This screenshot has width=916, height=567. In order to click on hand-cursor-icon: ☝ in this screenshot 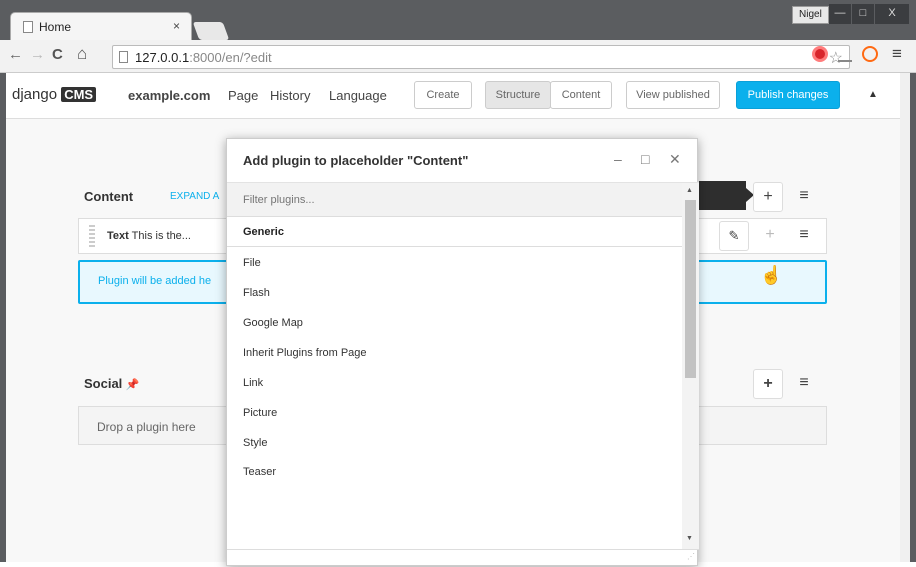, I will do `click(771, 275)`.